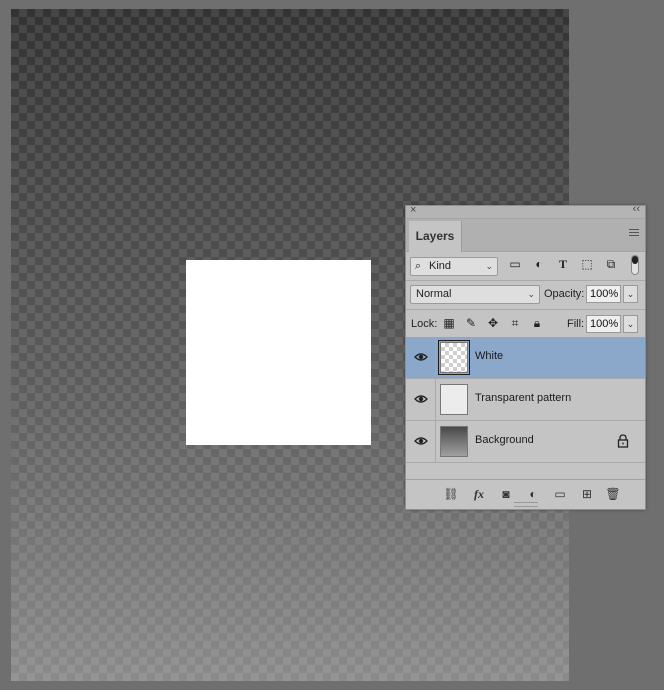  What do you see at coordinates (634, 233) in the screenshot?
I see `panel-menu-icon` at bounding box center [634, 233].